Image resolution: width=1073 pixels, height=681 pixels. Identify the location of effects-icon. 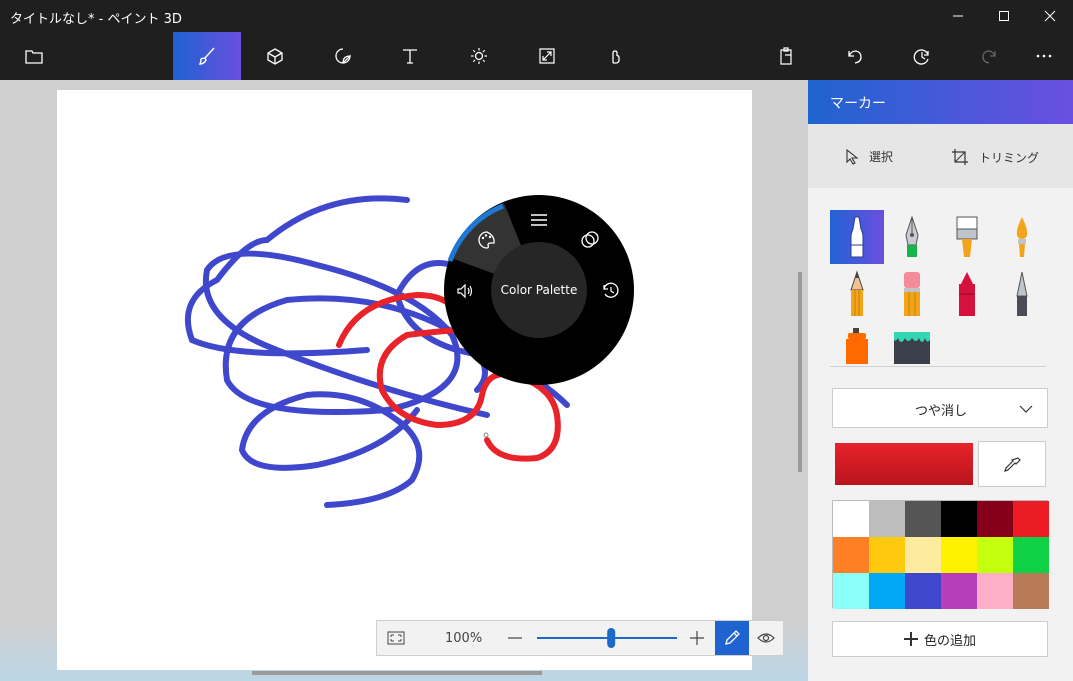
(479, 56).